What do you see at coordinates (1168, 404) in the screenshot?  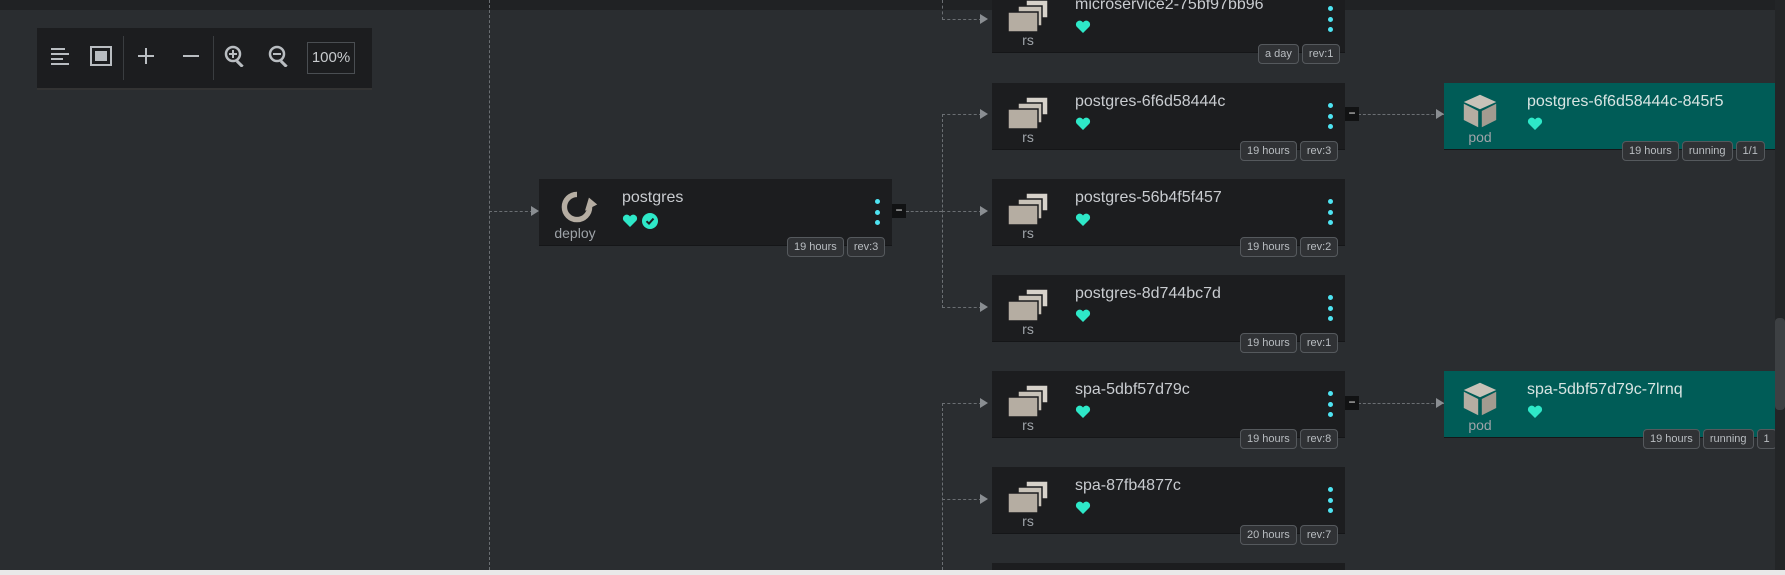 I see `rs-node: rs spa-5dbf57d79c` at bounding box center [1168, 404].